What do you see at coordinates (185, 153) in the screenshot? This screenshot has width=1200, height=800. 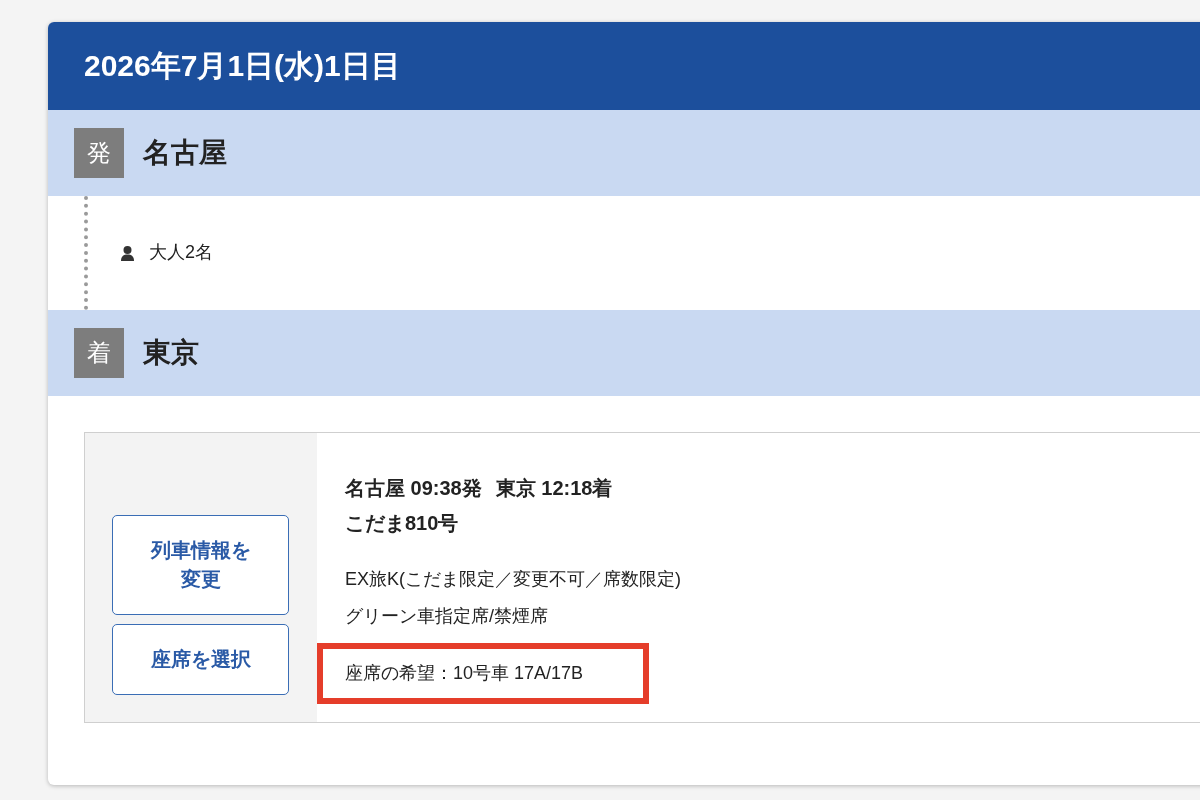 I see `station-name: 名古屋` at bounding box center [185, 153].